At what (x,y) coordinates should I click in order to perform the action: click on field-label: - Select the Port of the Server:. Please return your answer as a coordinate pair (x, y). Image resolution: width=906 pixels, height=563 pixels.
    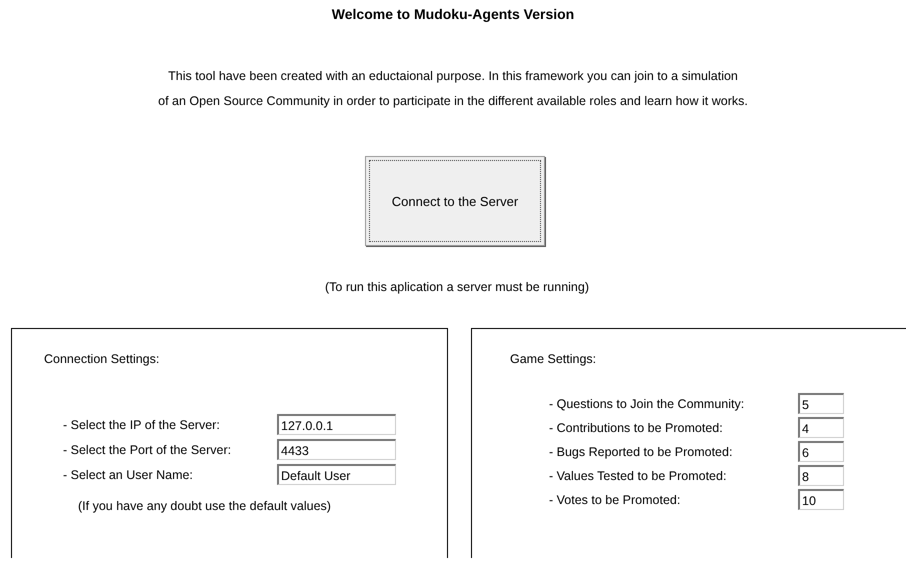
    Looking at the image, I should click on (147, 449).